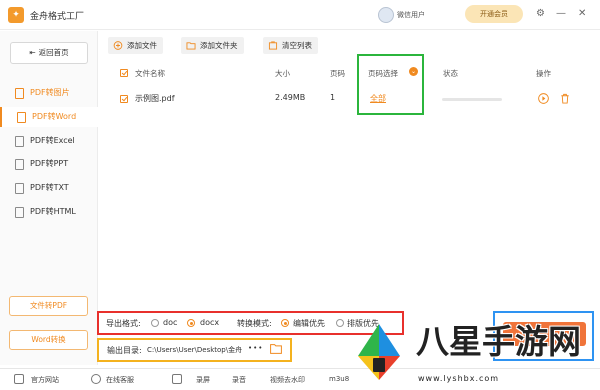  I want to click on sidebar-item-pdf-to-word: PDF转Word, so click(49, 117).